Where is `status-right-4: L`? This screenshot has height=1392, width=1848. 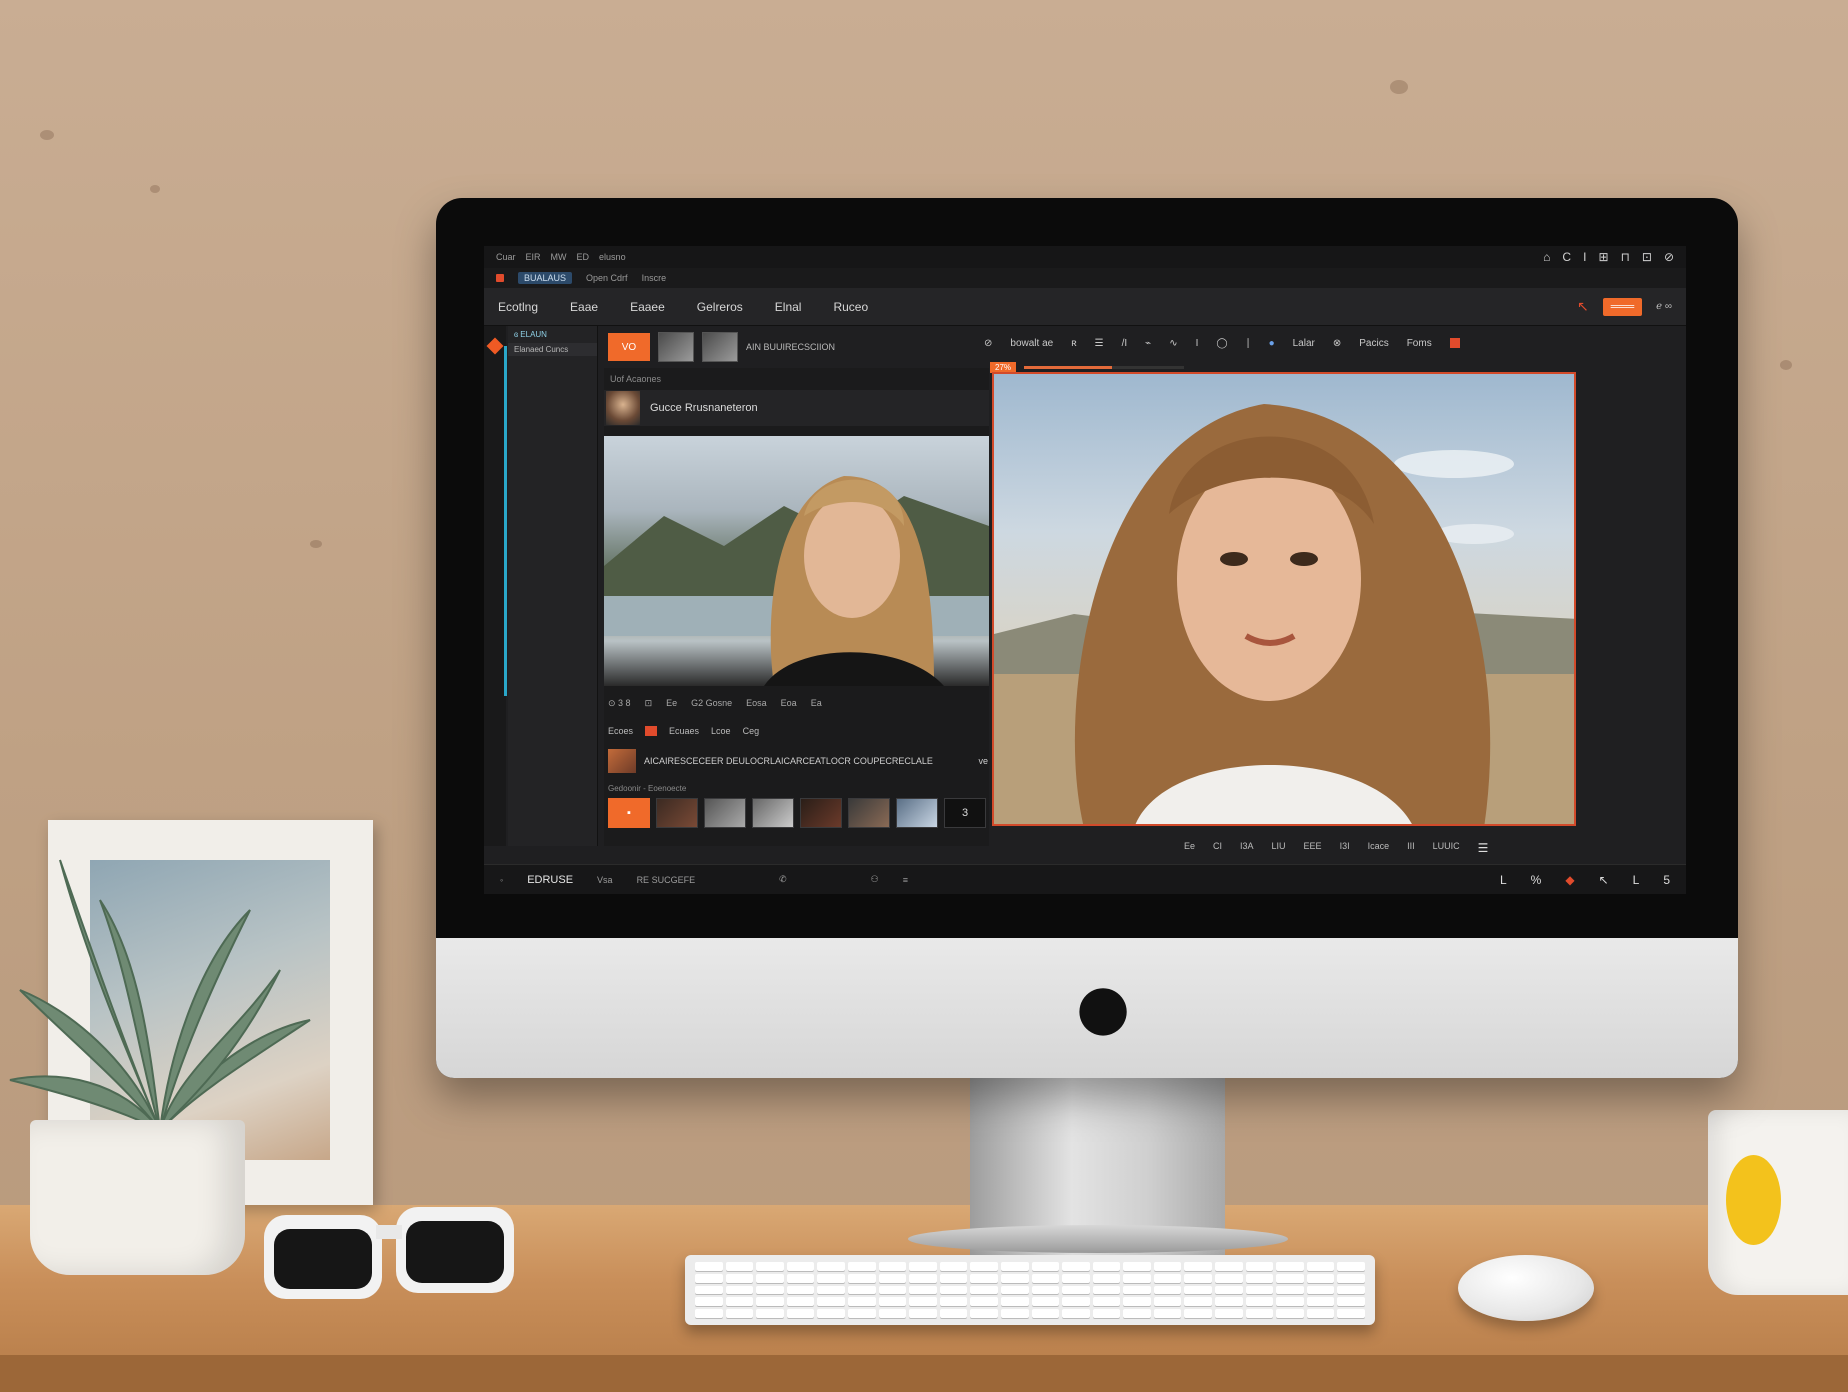 status-right-4: L is located at coordinates (1636, 880).